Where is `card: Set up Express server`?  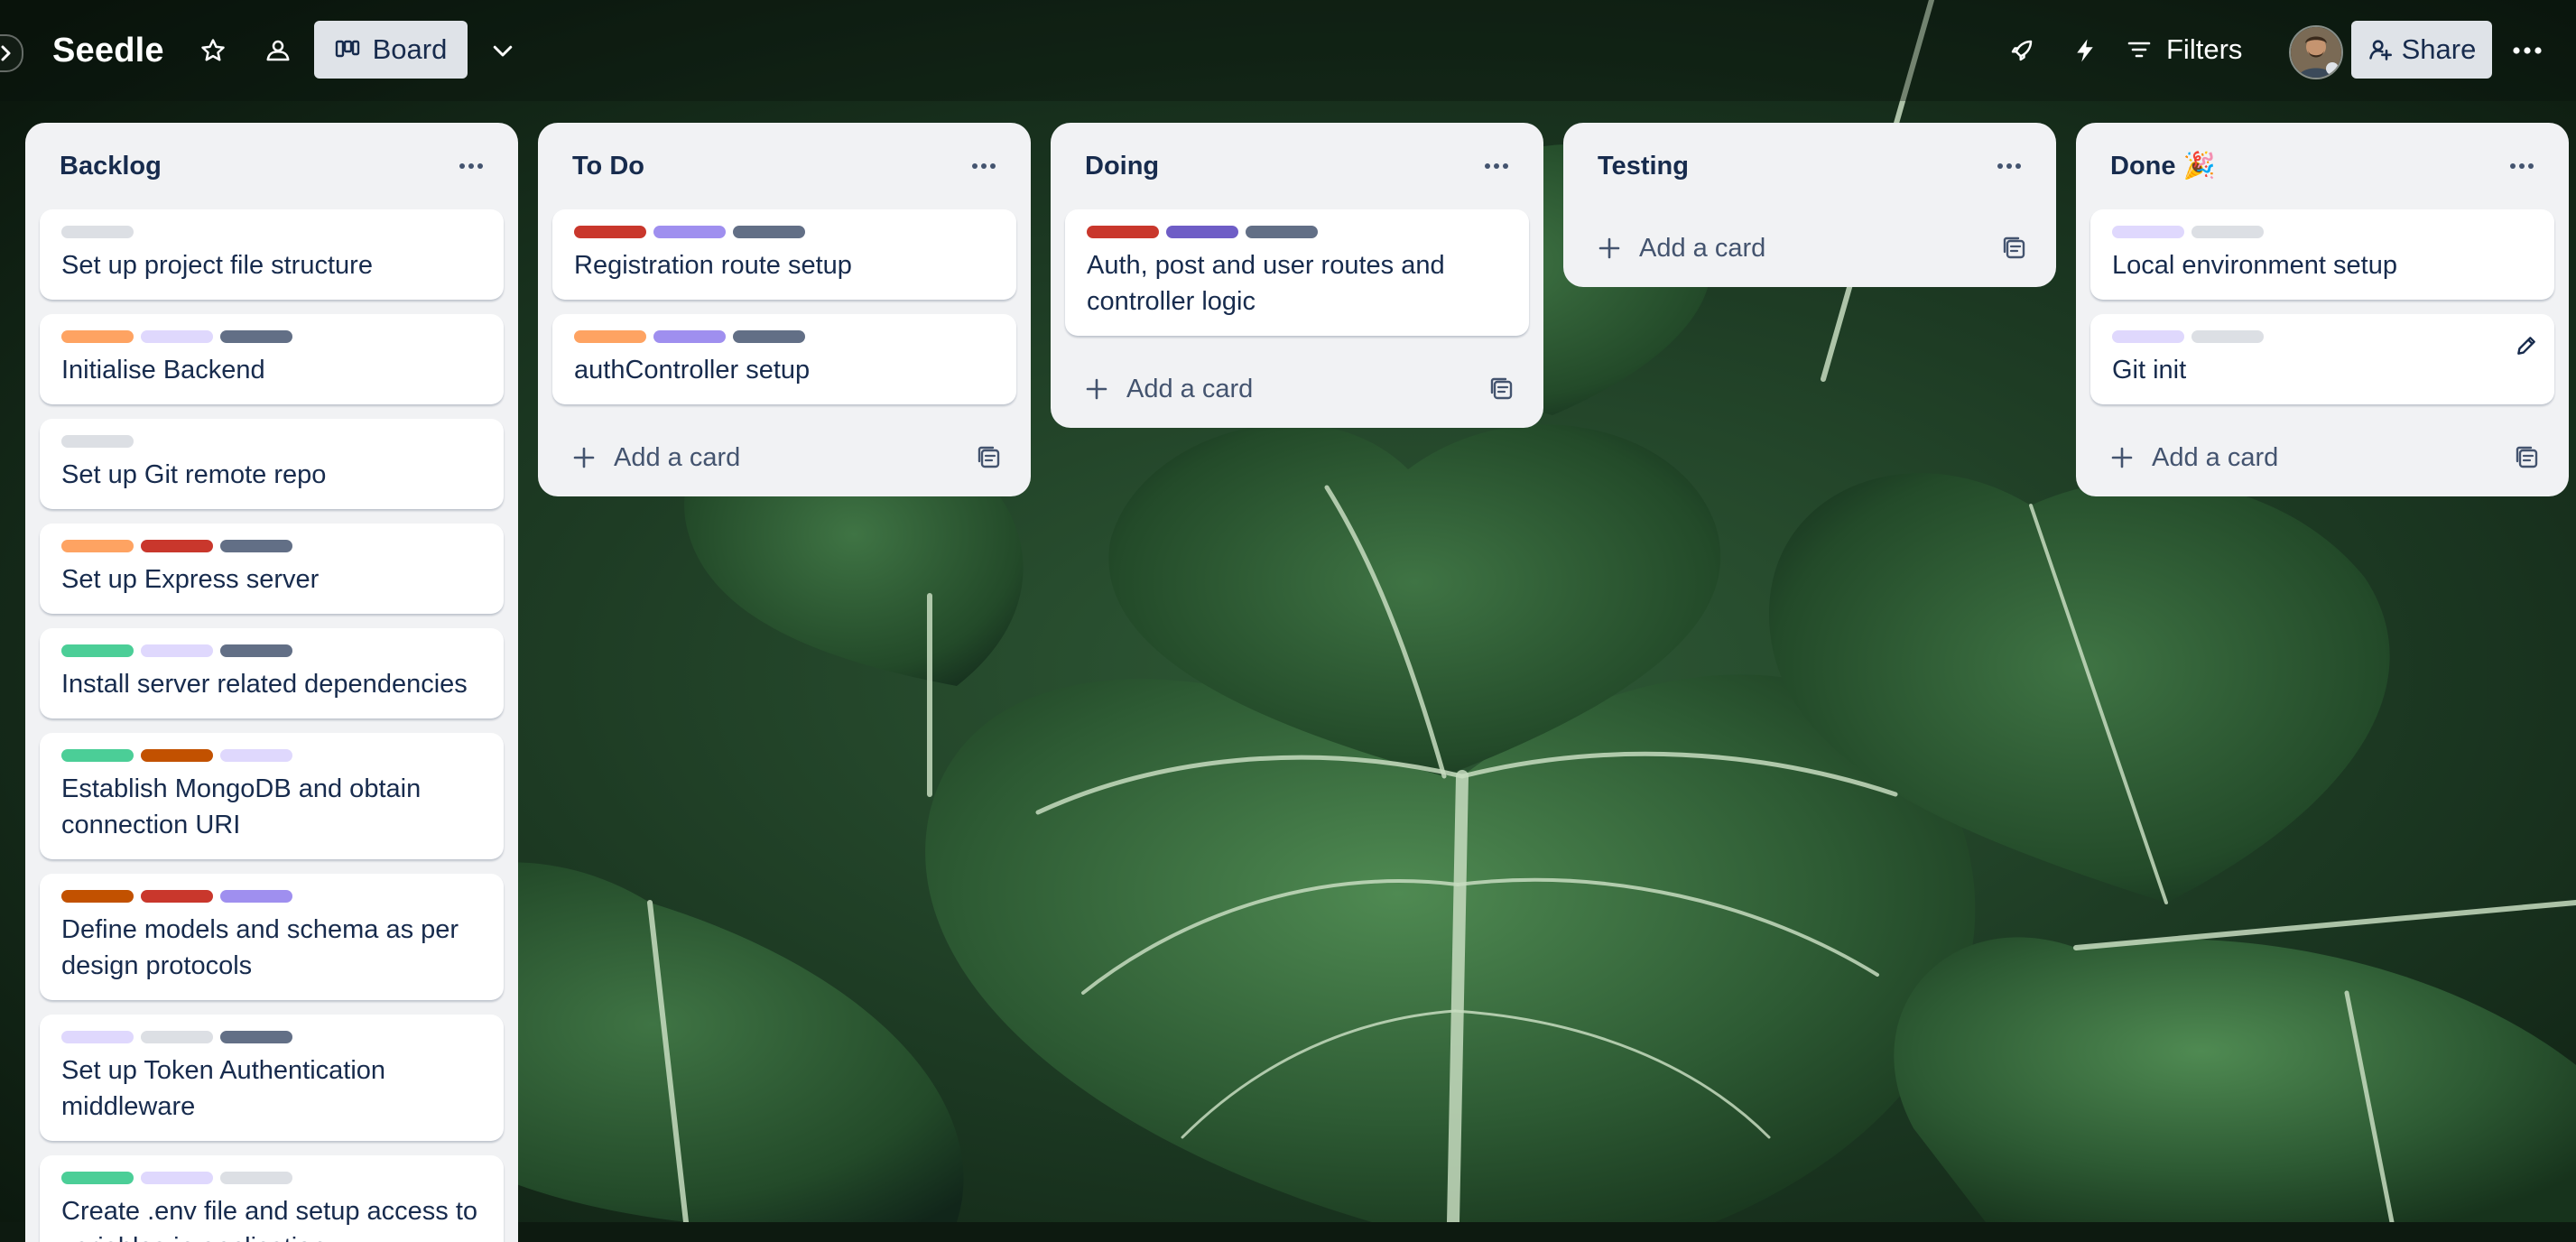 card: Set up Express server is located at coordinates (272, 569).